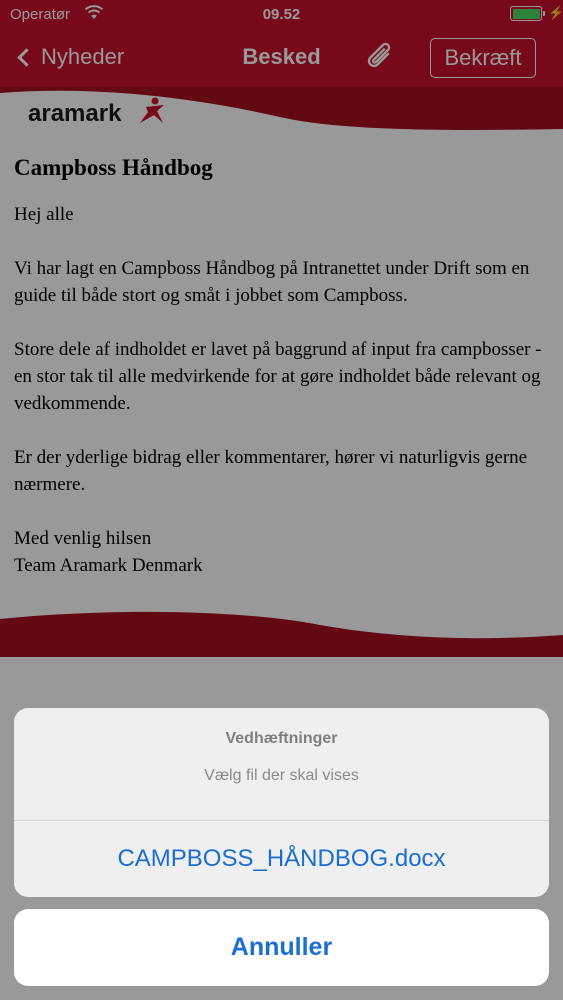 Image resolution: width=563 pixels, height=1000 pixels. Describe the element at coordinates (281, 947) in the screenshot. I see `cancel-button: Annuller` at that location.